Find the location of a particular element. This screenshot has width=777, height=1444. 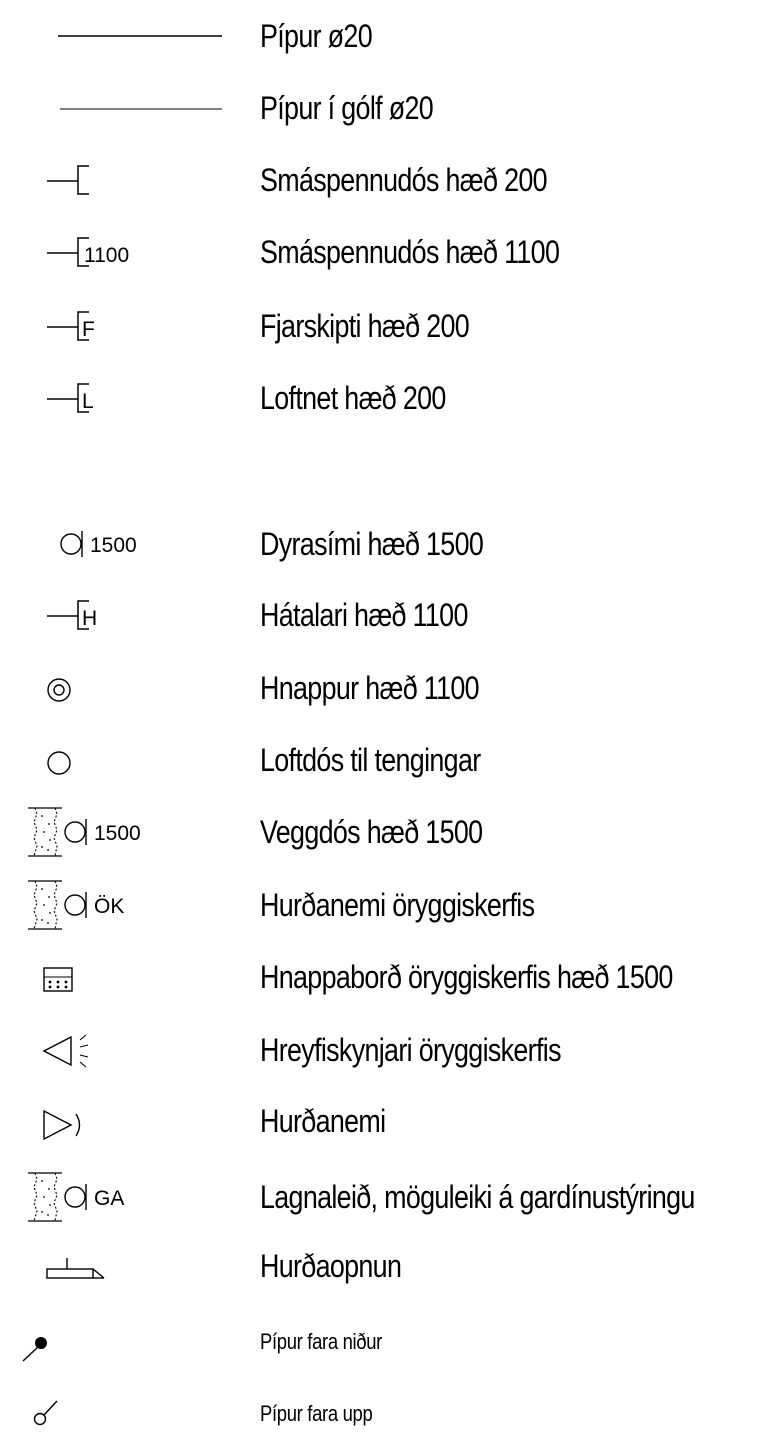

legend-label: Pípur í gólf ø20 is located at coordinates (347, 108).